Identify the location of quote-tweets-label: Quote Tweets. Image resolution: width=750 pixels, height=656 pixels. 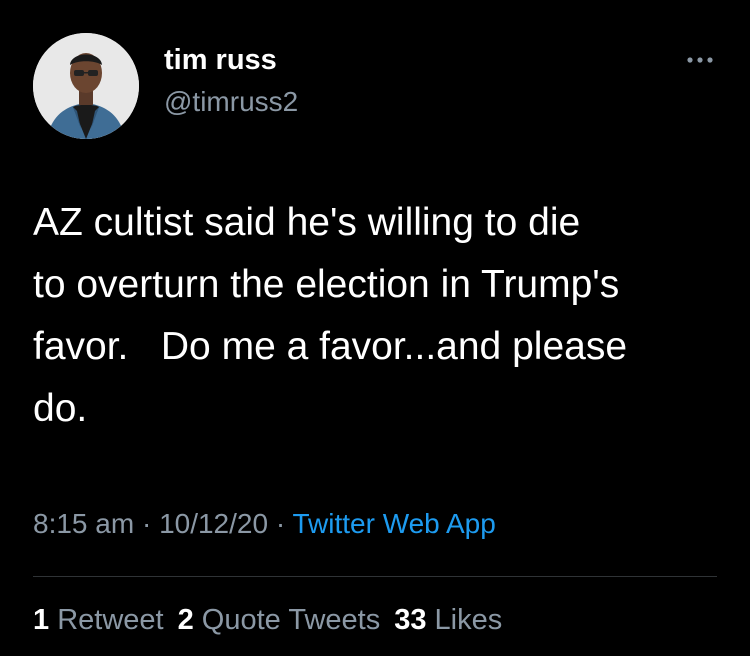
(291, 620).